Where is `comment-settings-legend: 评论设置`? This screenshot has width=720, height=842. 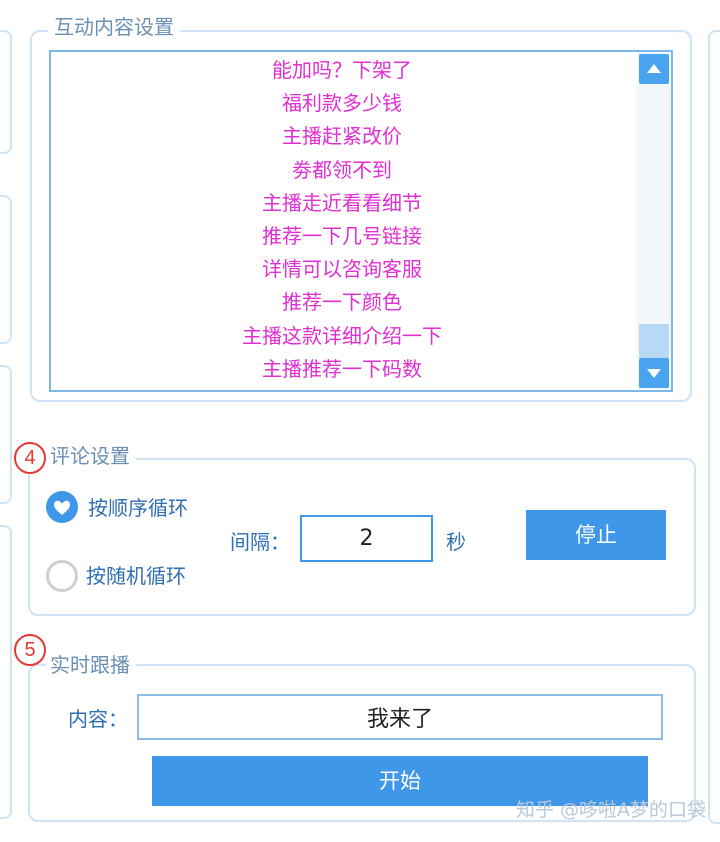 comment-settings-legend: 评论设置 is located at coordinates (91, 456).